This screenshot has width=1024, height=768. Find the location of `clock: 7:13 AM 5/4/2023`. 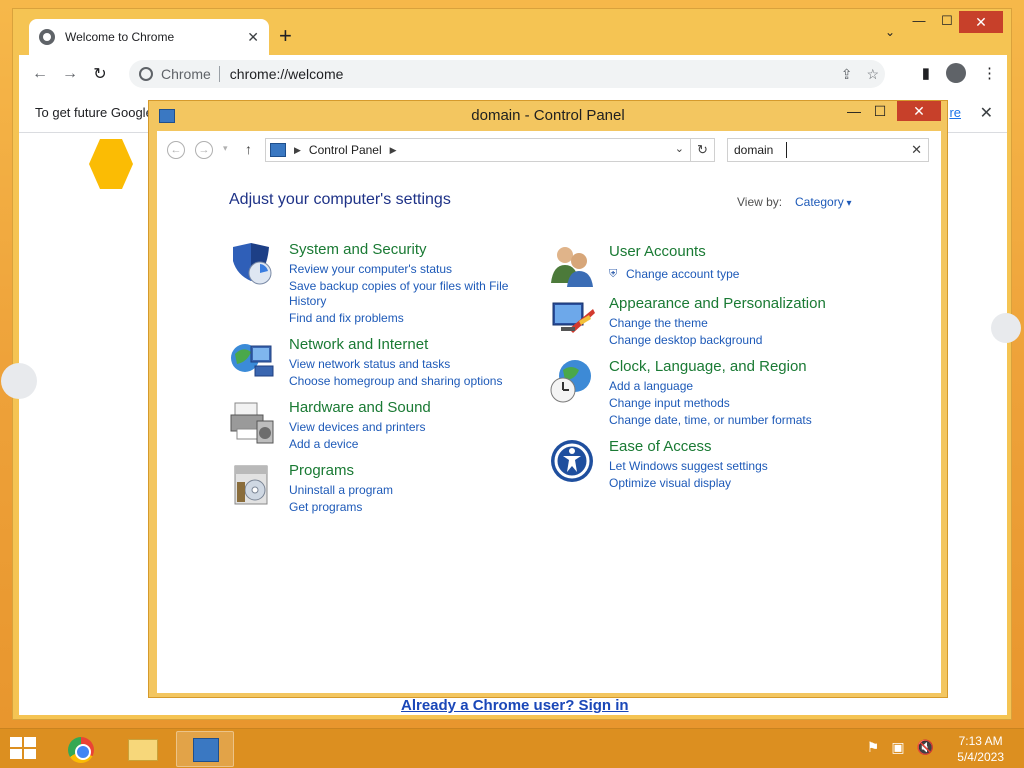

clock: 7:13 AM 5/4/2023 is located at coordinates (980, 749).